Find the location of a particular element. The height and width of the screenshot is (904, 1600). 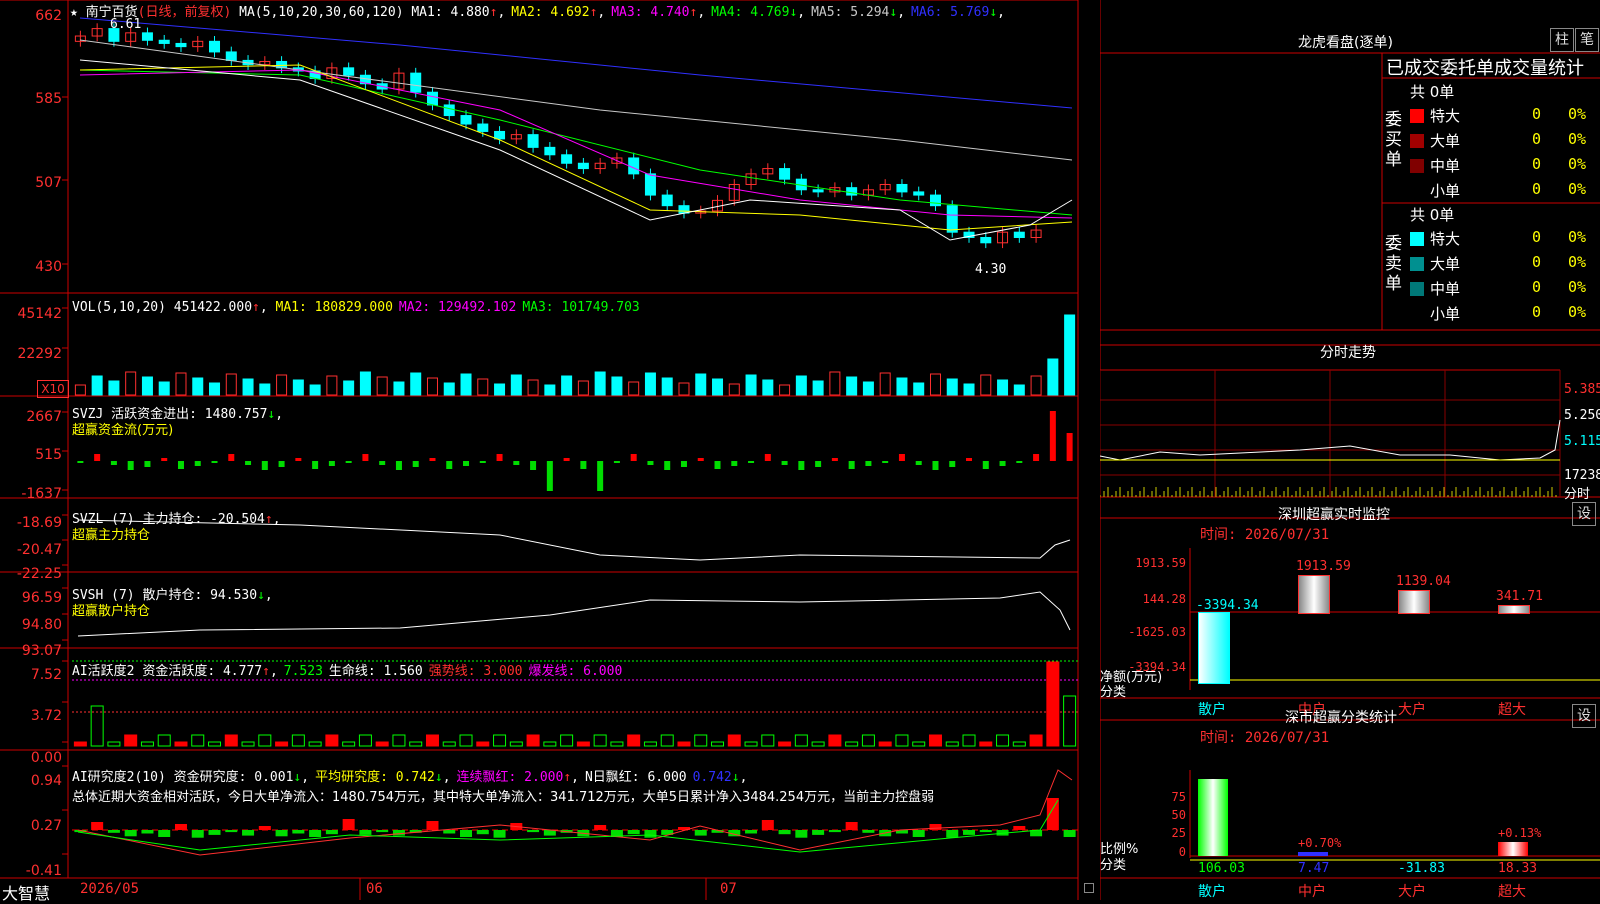

legend-item: MA4: 4.769 is located at coordinates (750, 12).